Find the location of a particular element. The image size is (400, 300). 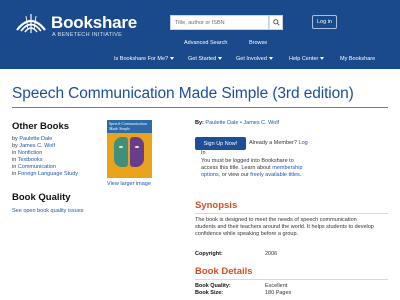

already-member-line: Already a Member? Log is located at coordinates (278, 143).